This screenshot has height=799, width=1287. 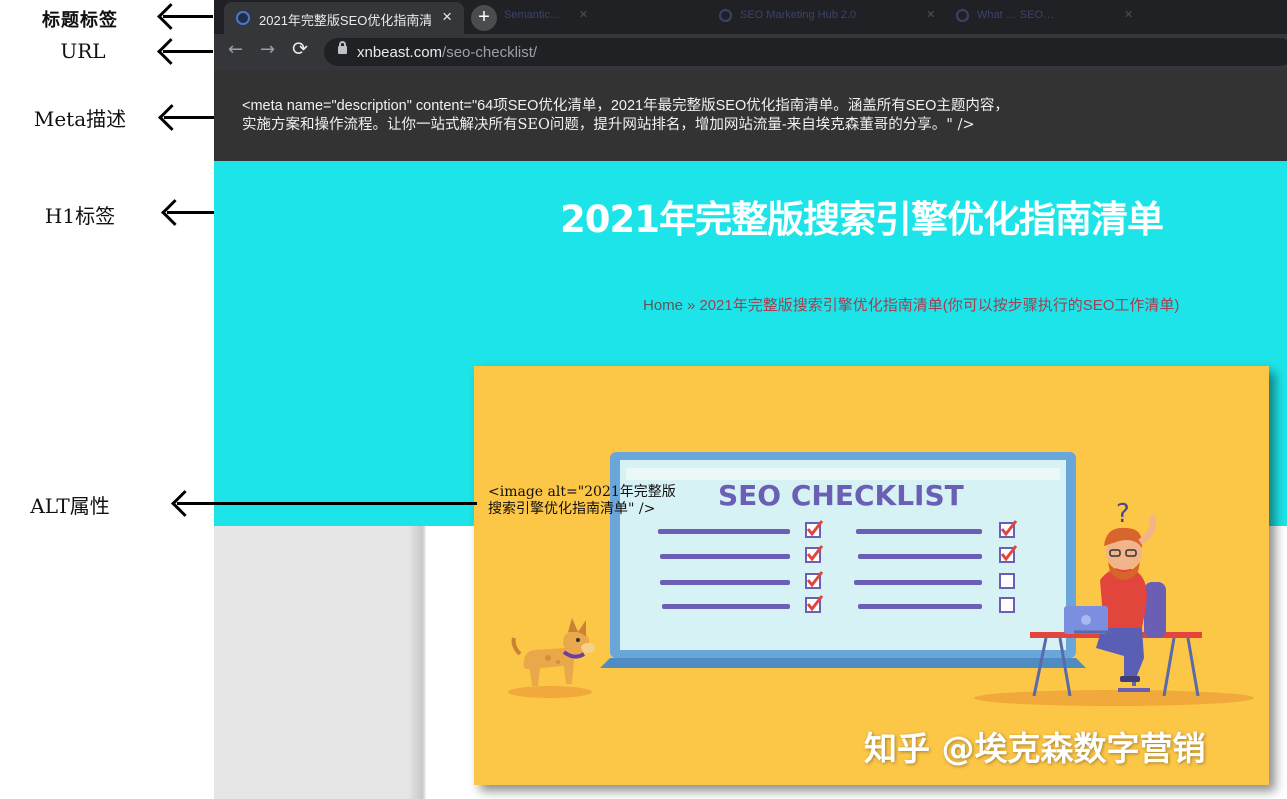 I want to click on image-alt-code: <image alt="2021年完整版 搜索引擎优化指南清单" />, so click(x=582, y=501).